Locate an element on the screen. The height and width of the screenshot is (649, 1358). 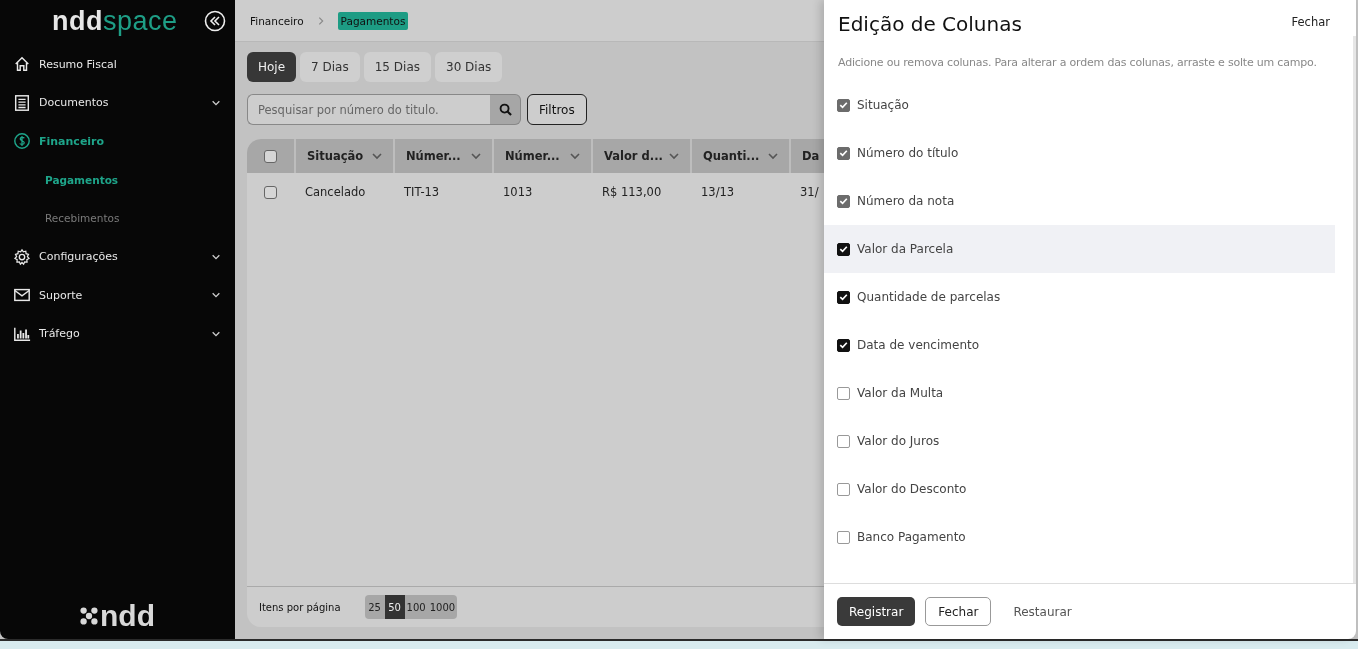
nav-subitem: Pagamentos is located at coordinates (117, 179).